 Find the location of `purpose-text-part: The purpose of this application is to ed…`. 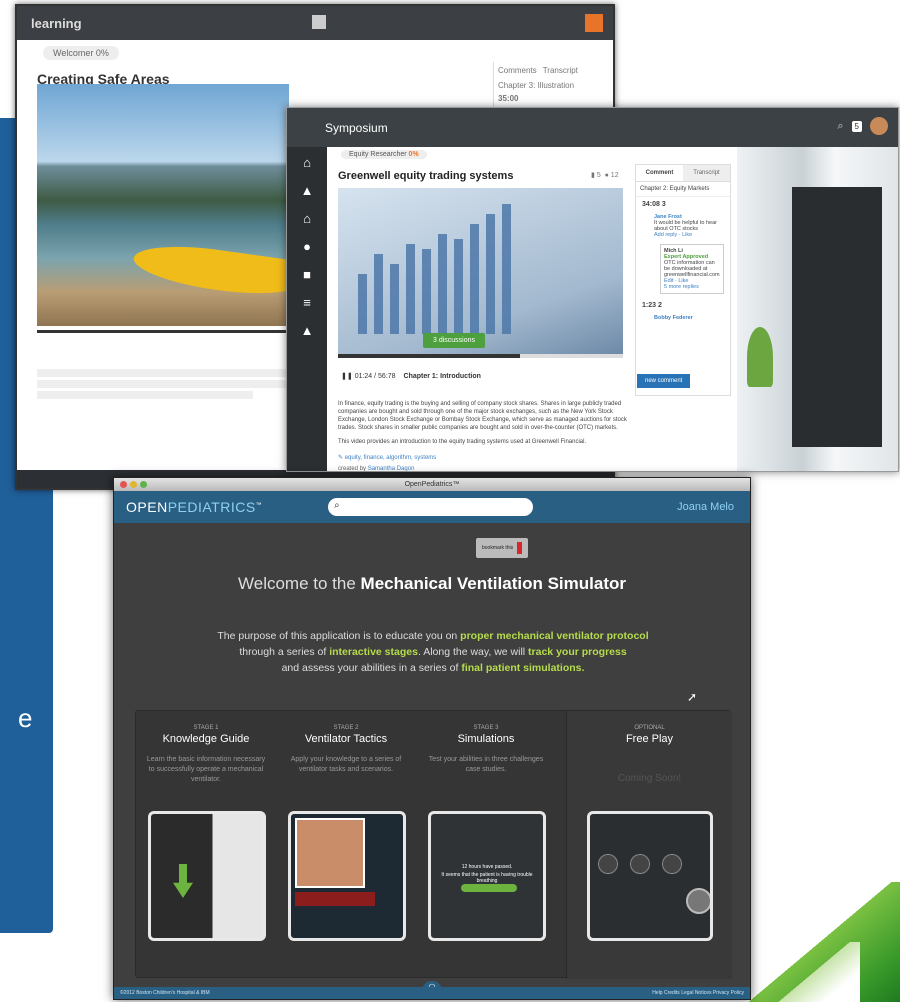

purpose-text-part: The purpose of this application is to ed… is located at coordinates (339, 636).